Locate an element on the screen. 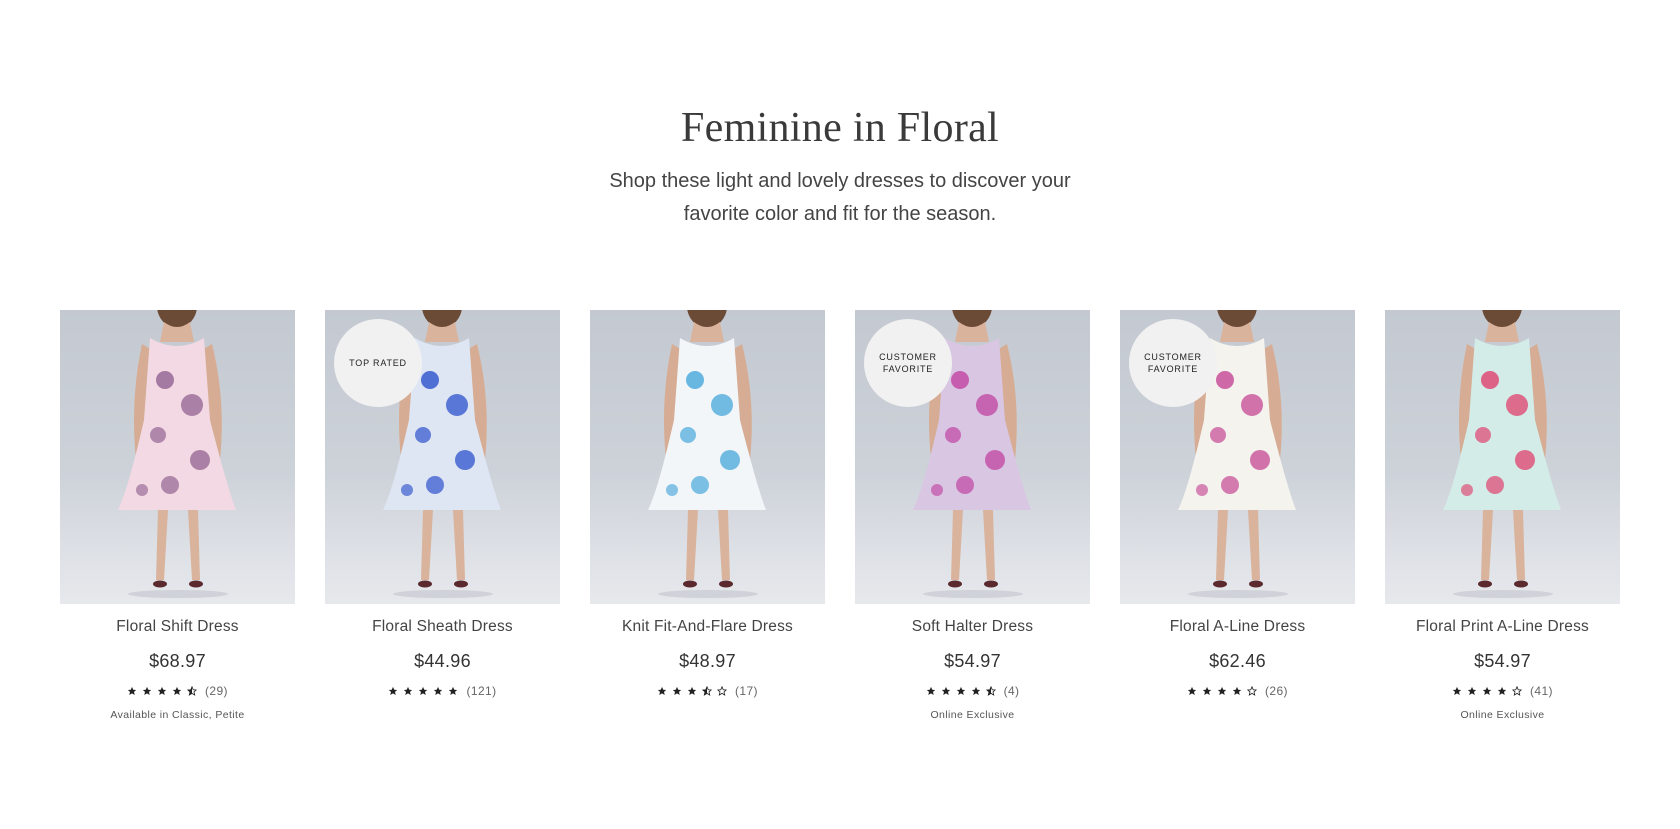 The width and height of the screenshot is (1680, 829). product-name-link: Floral A-Line Dress is located at coordinates (1237, 627).